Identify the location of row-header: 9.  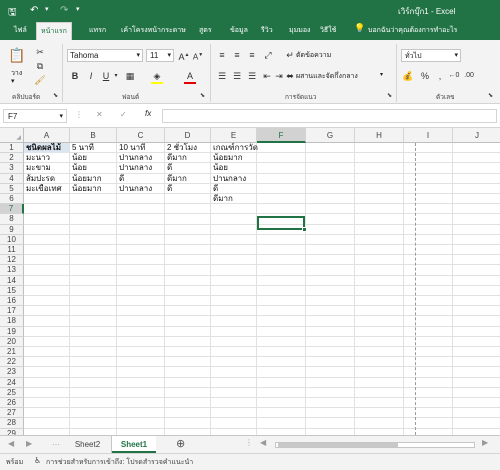
(12, 229).